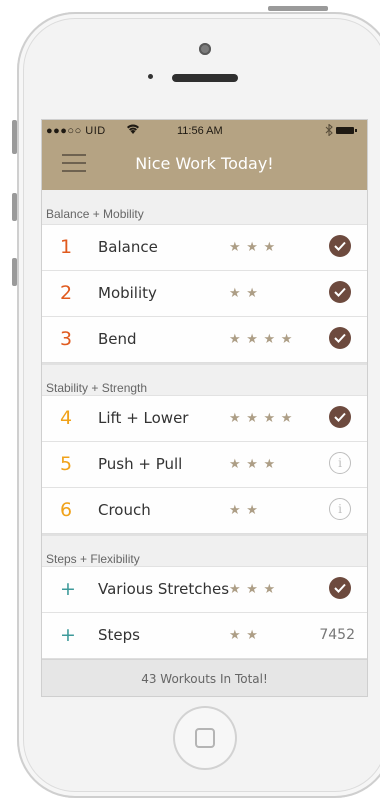 Image resolution: width=380 pixels, height=798 pixels. I want to click on home-square-icon, so click(205, 738).